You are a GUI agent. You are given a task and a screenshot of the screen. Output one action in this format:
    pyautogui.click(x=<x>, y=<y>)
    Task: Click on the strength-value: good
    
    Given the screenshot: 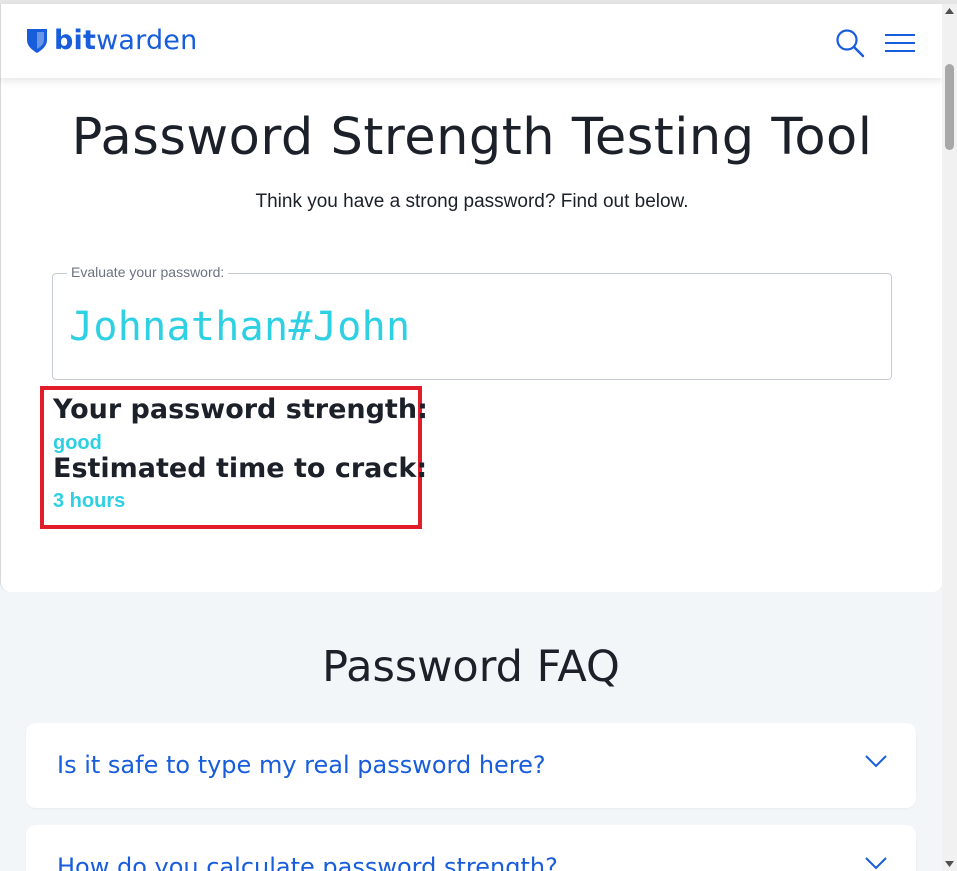 What is the action you would take?
    pyautogui.click(x=77, y=443)
    